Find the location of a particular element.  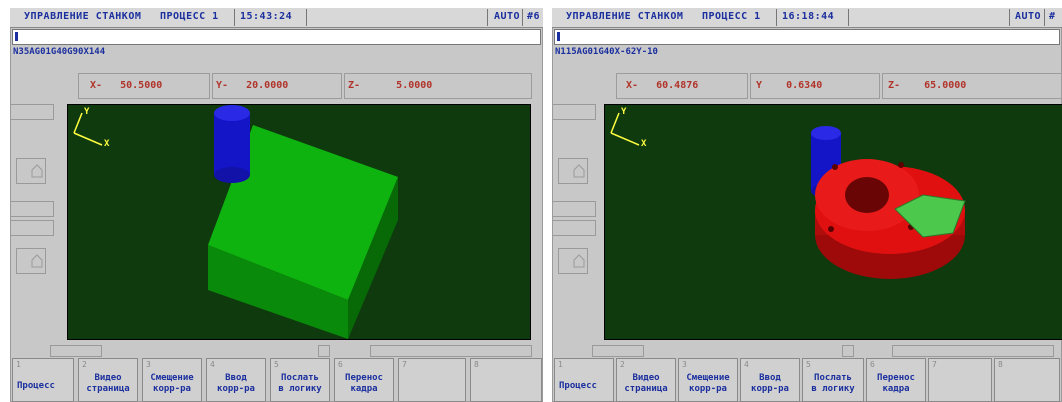

y-coord-value: 0.6340 is located at coordinates (804, 85).